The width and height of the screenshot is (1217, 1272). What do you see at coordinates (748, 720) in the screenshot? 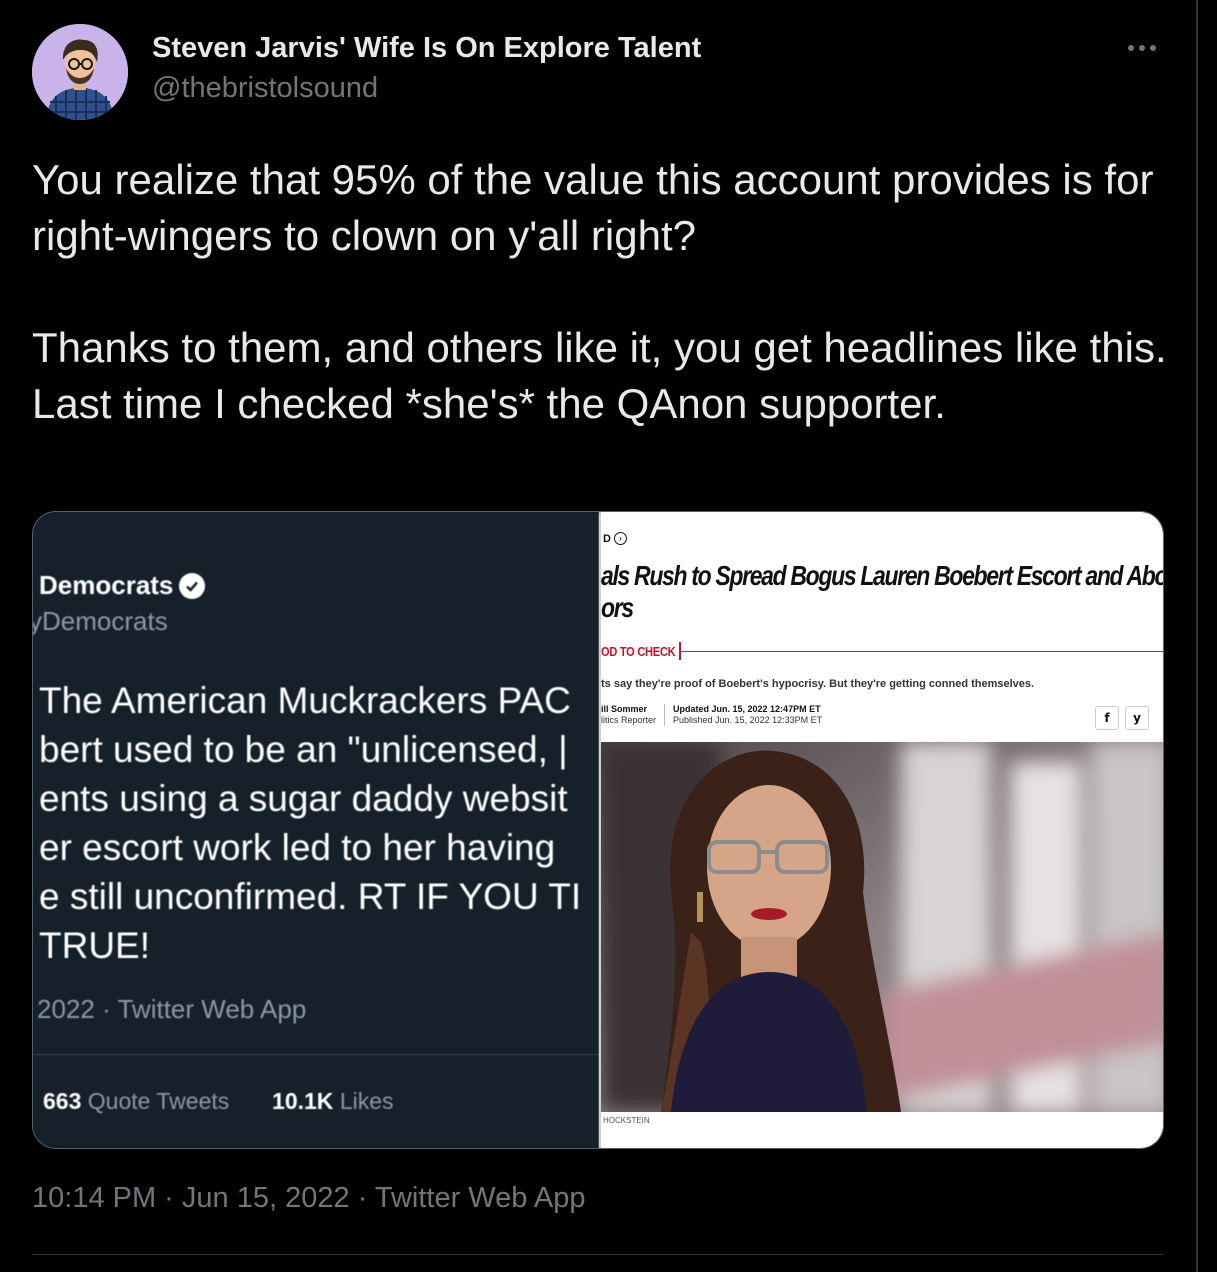
I see `published-date: Published Jun. 15, 2022 12:33PM ET` at bounding box center [748, 720].